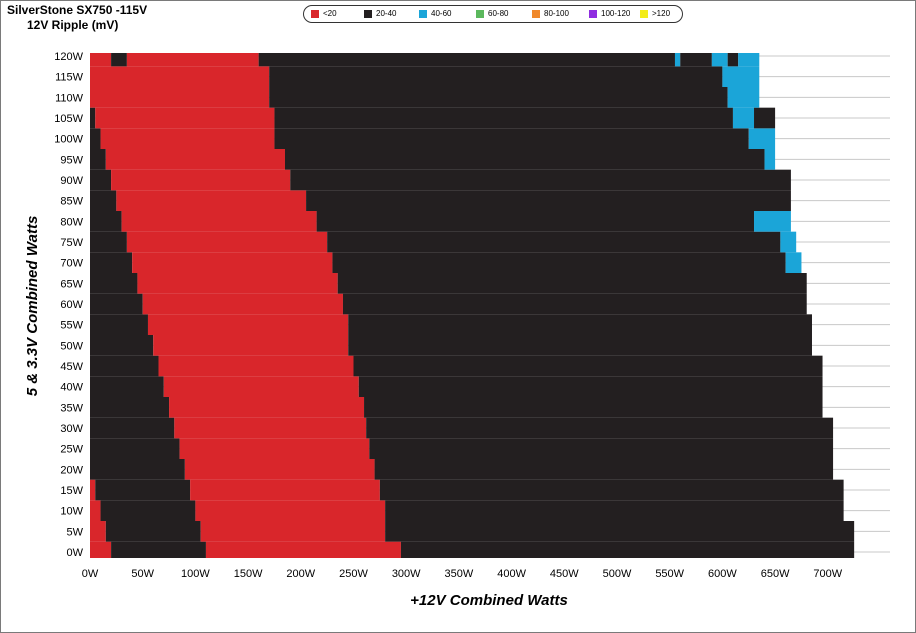  Describe the element at coordinates (90, 574) in the screenshot. I see `x-tick-label: 0W` at that location.